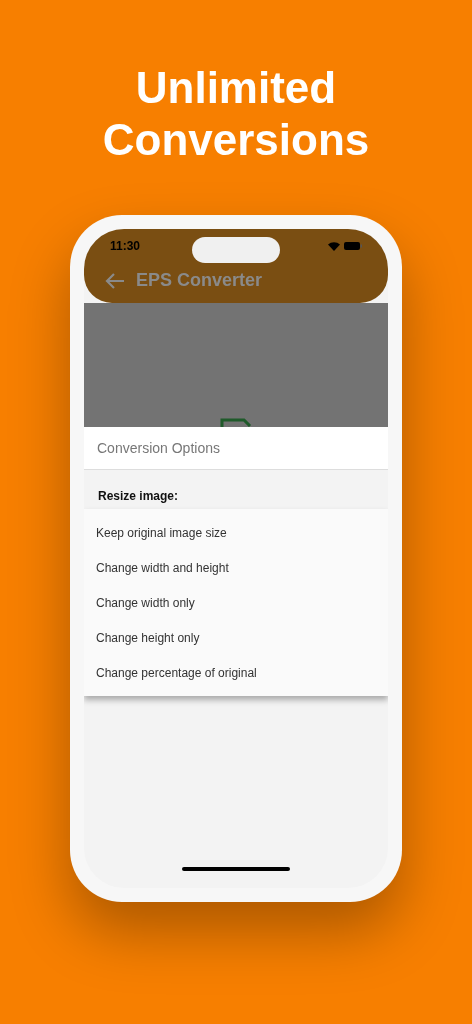 Image resolution: width=472 pixels, height=1024 pixels. Describe the element at coordinates (236, 140) in the screenshot. I see `headline-text: Conversions` at that location.